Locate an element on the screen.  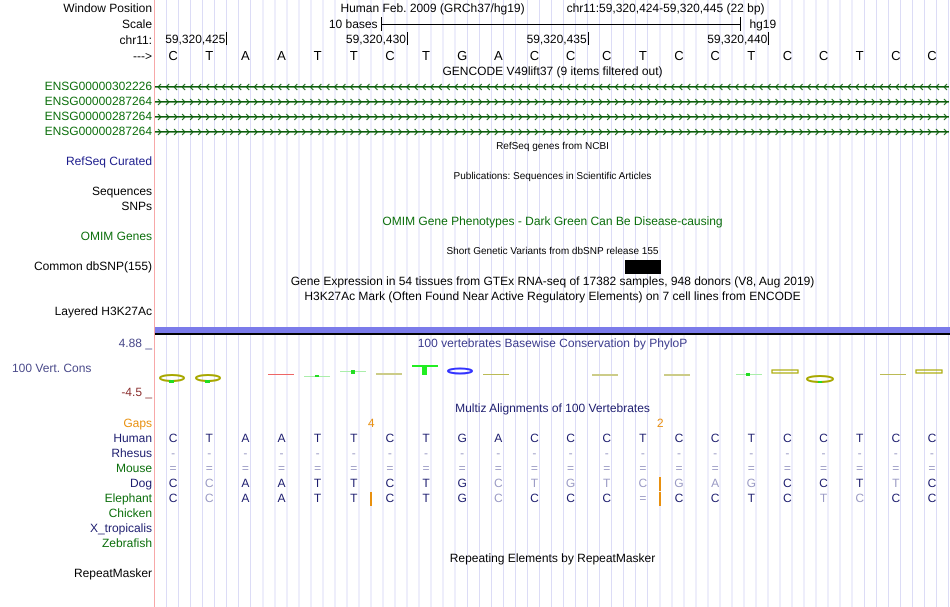
track-label: chr11: is located at coordinates (136, 40).